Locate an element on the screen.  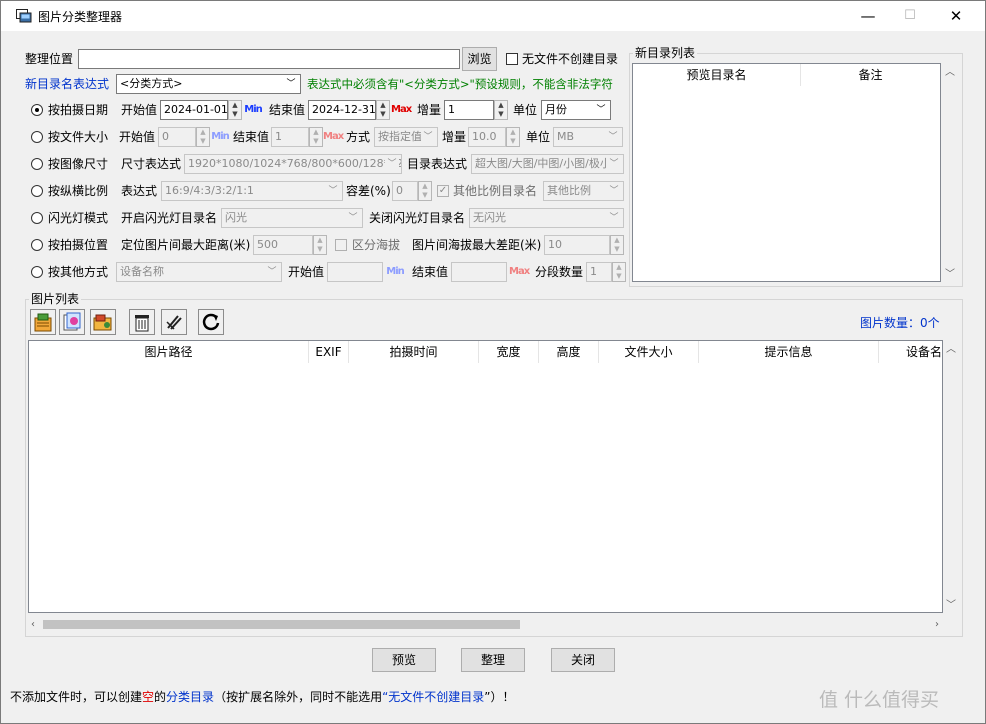
date-min-button: Min is located at coordinates (253, 110).